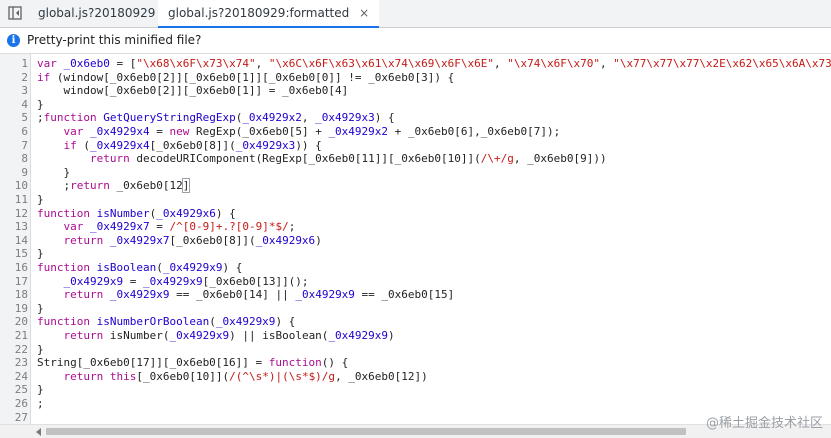 The width and height of the screenshot is (831, 438). Describe the element at coordinates (259, 131) in the screenshot. I see `code-token-plain: RegExp(_0x6eb0[5] +` at that location.